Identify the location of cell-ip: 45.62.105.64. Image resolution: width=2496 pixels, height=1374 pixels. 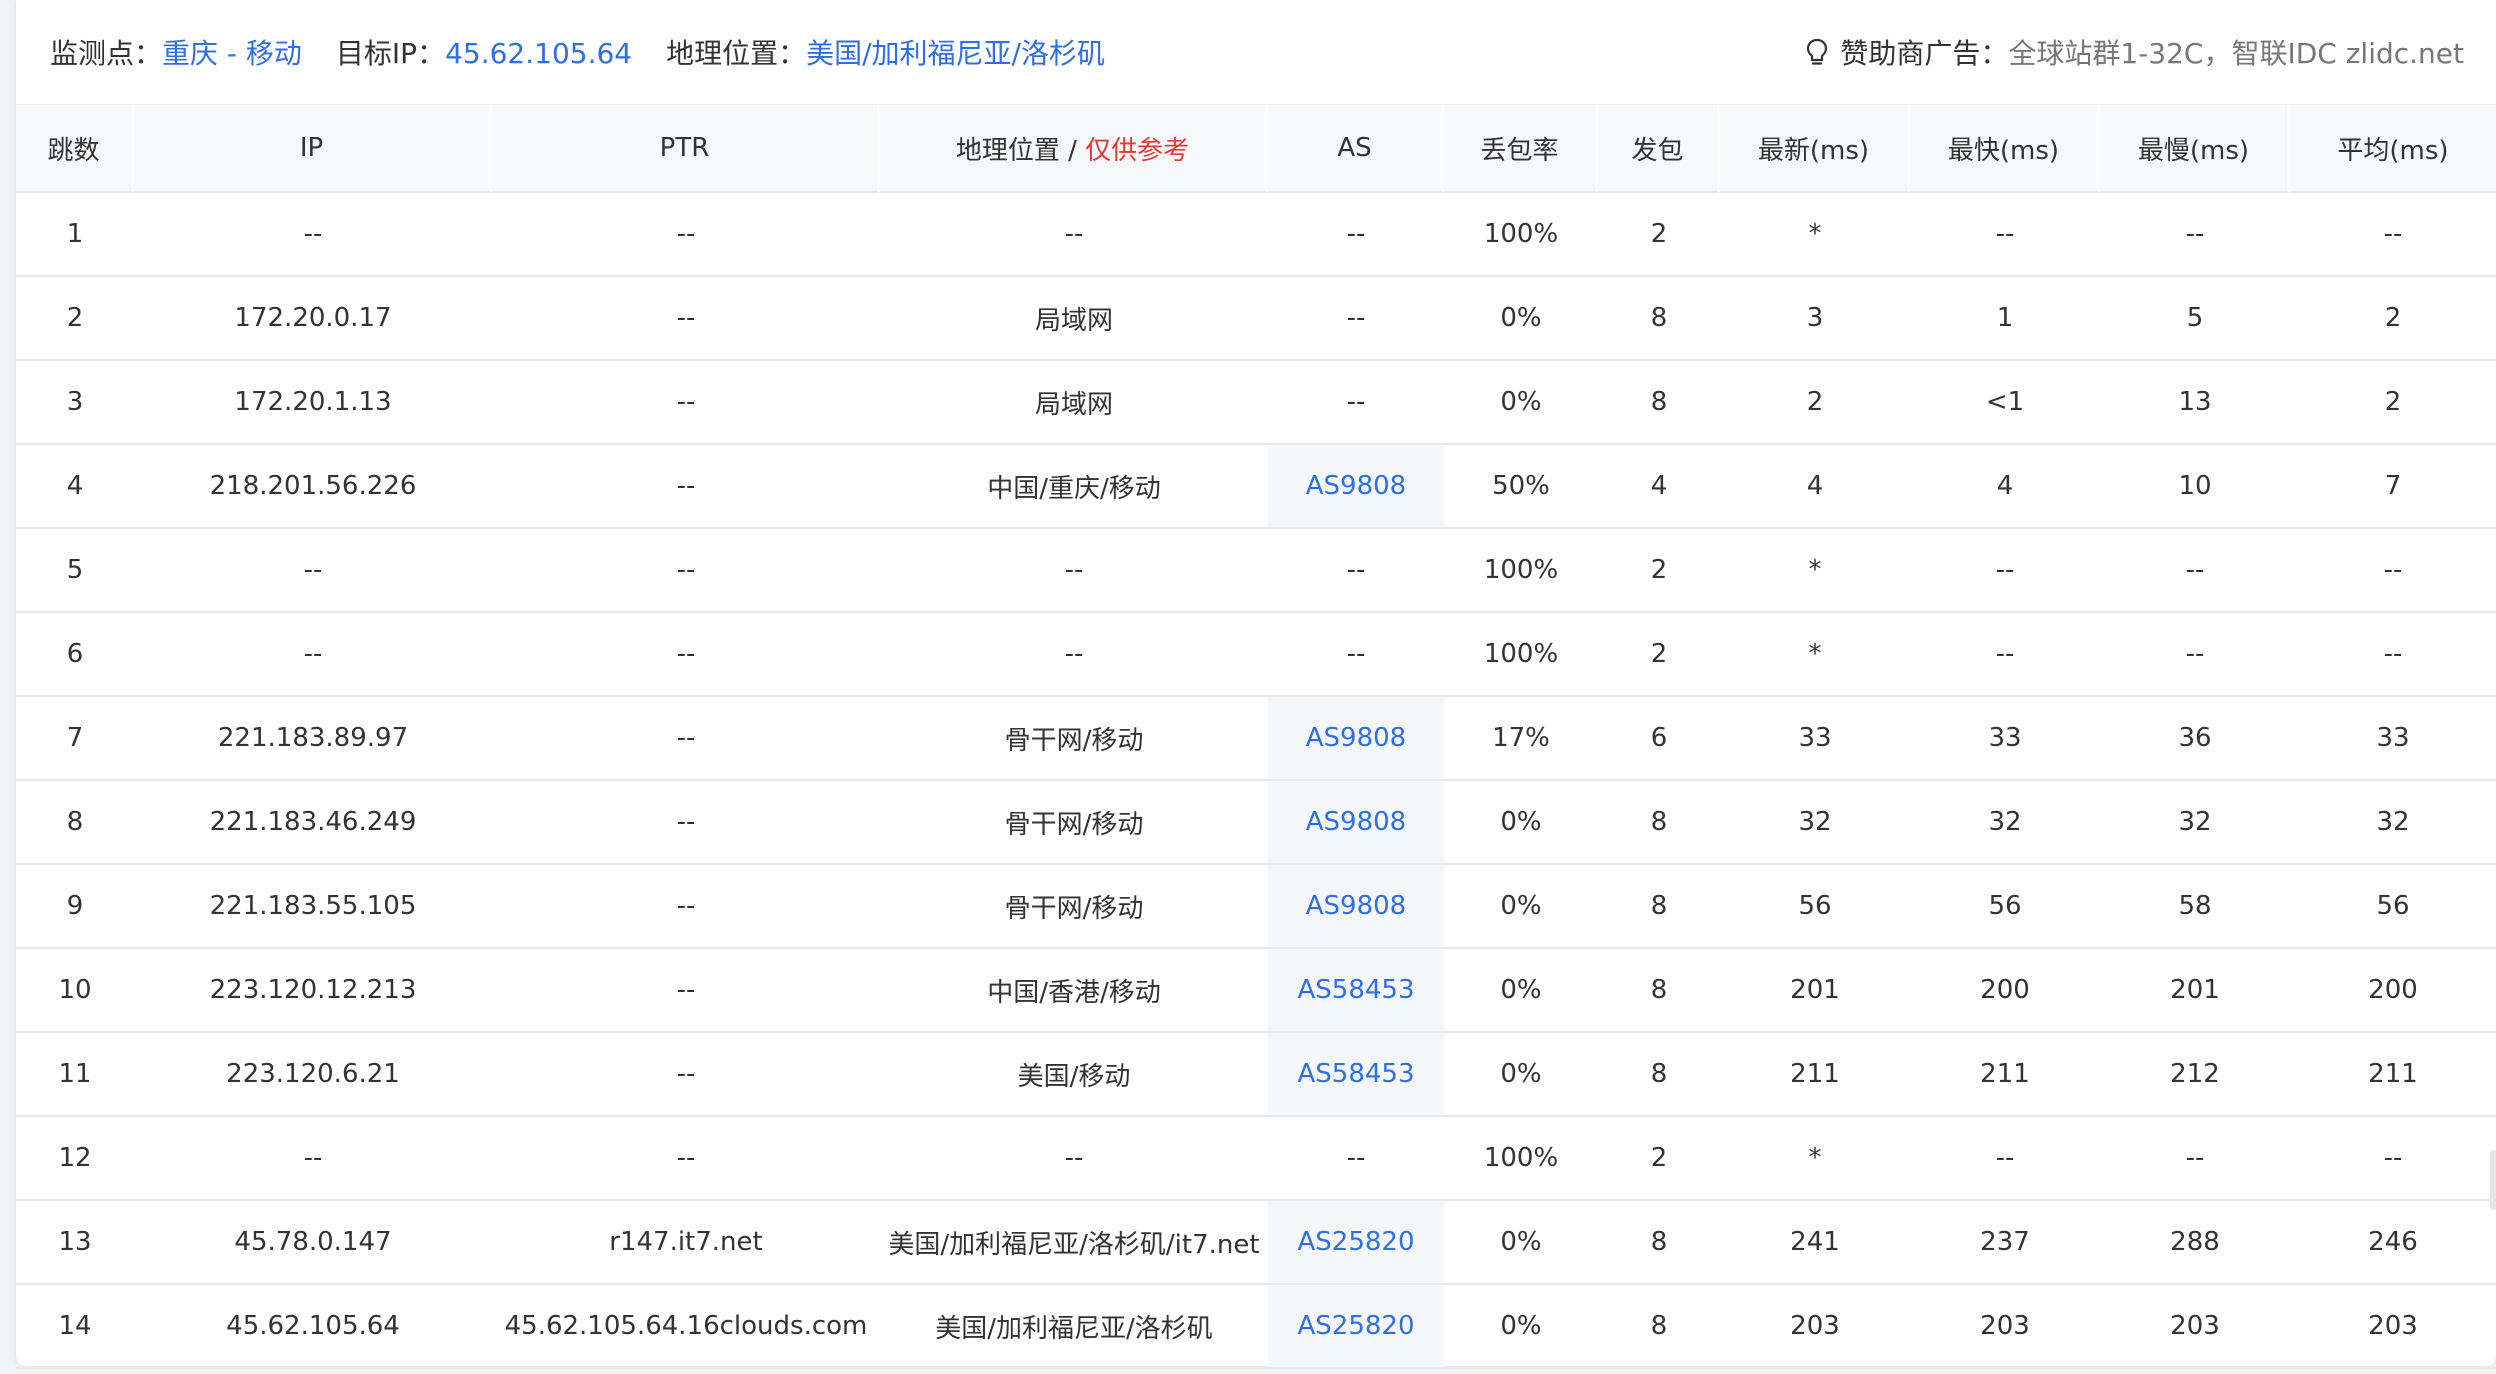
(313, 1327).